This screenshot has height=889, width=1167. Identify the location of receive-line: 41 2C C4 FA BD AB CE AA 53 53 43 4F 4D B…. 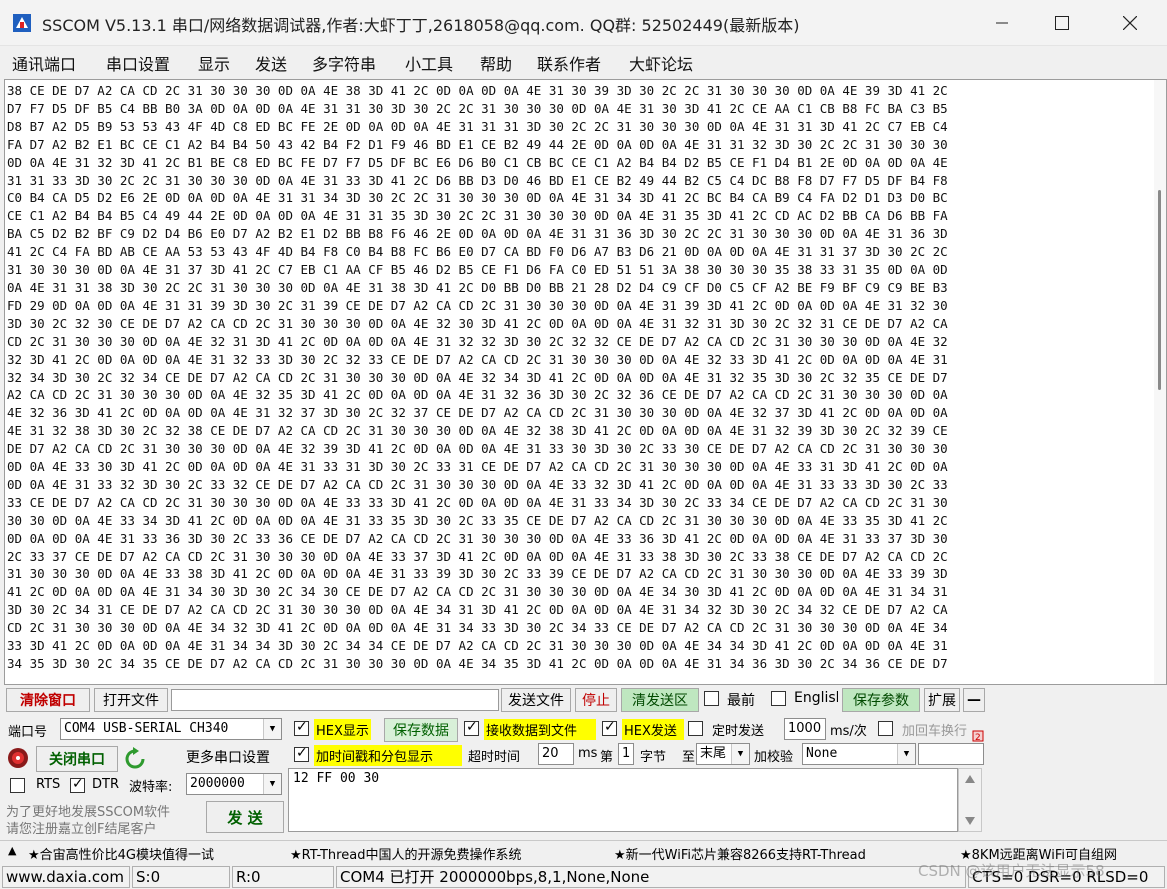
(477, 252).